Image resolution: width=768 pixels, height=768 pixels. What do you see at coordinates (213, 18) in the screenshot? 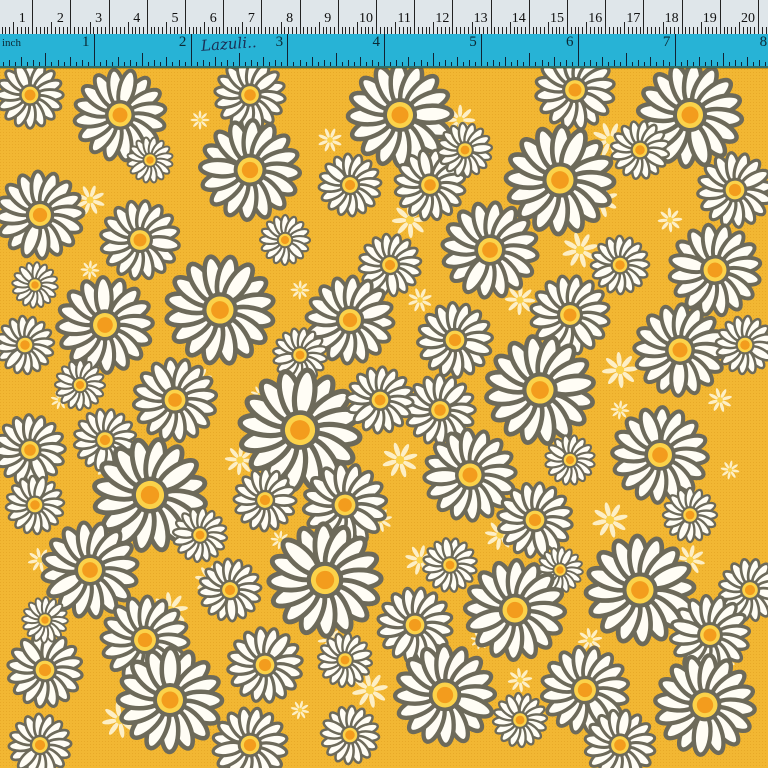
I see `cm-label: 6` at bounding box center [213, 18].